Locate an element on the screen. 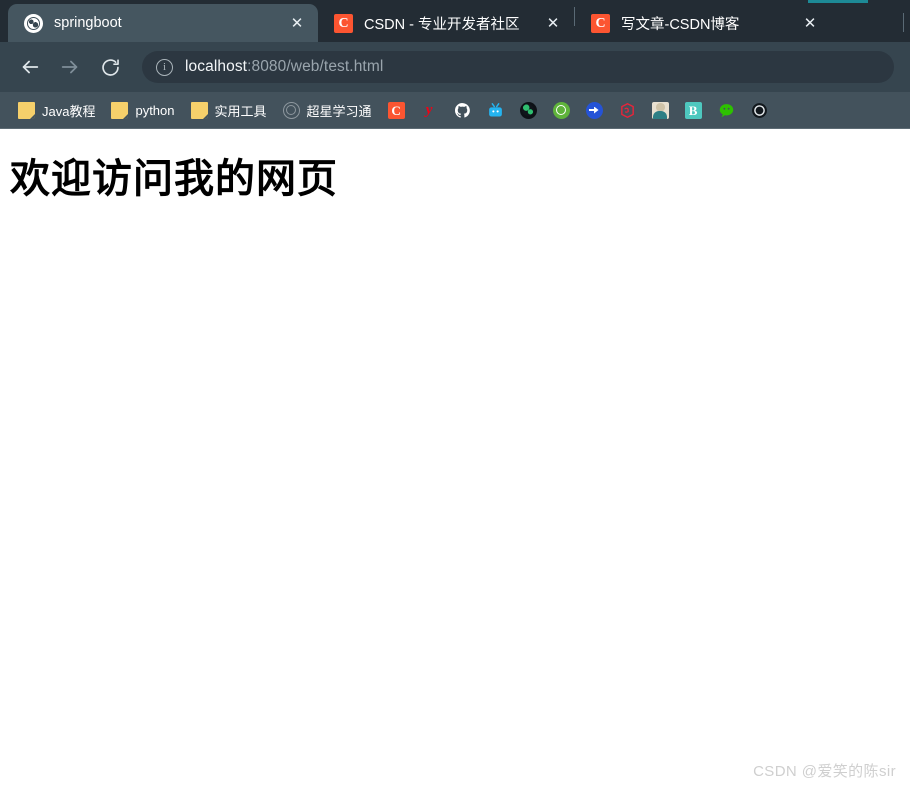 This screenshot has width=910, height=795. tab-csdn-community: C CSDN - 专业开发者社区 ✕ is located at coordinates (446, 23).